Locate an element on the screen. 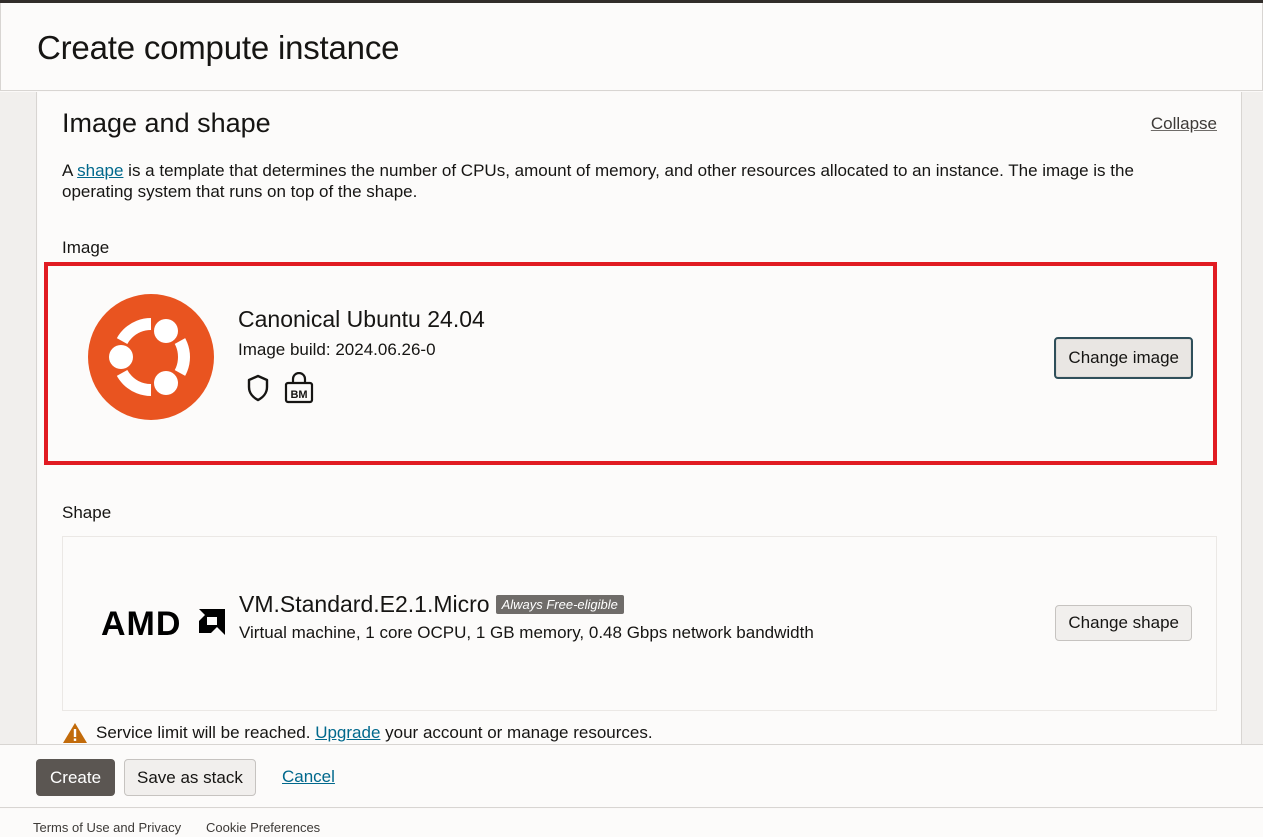 Image resolution: width=1263 pixels, height=837 pixels. warning-prefix: Service limit will be reached. is located at coordinates (206, 732).